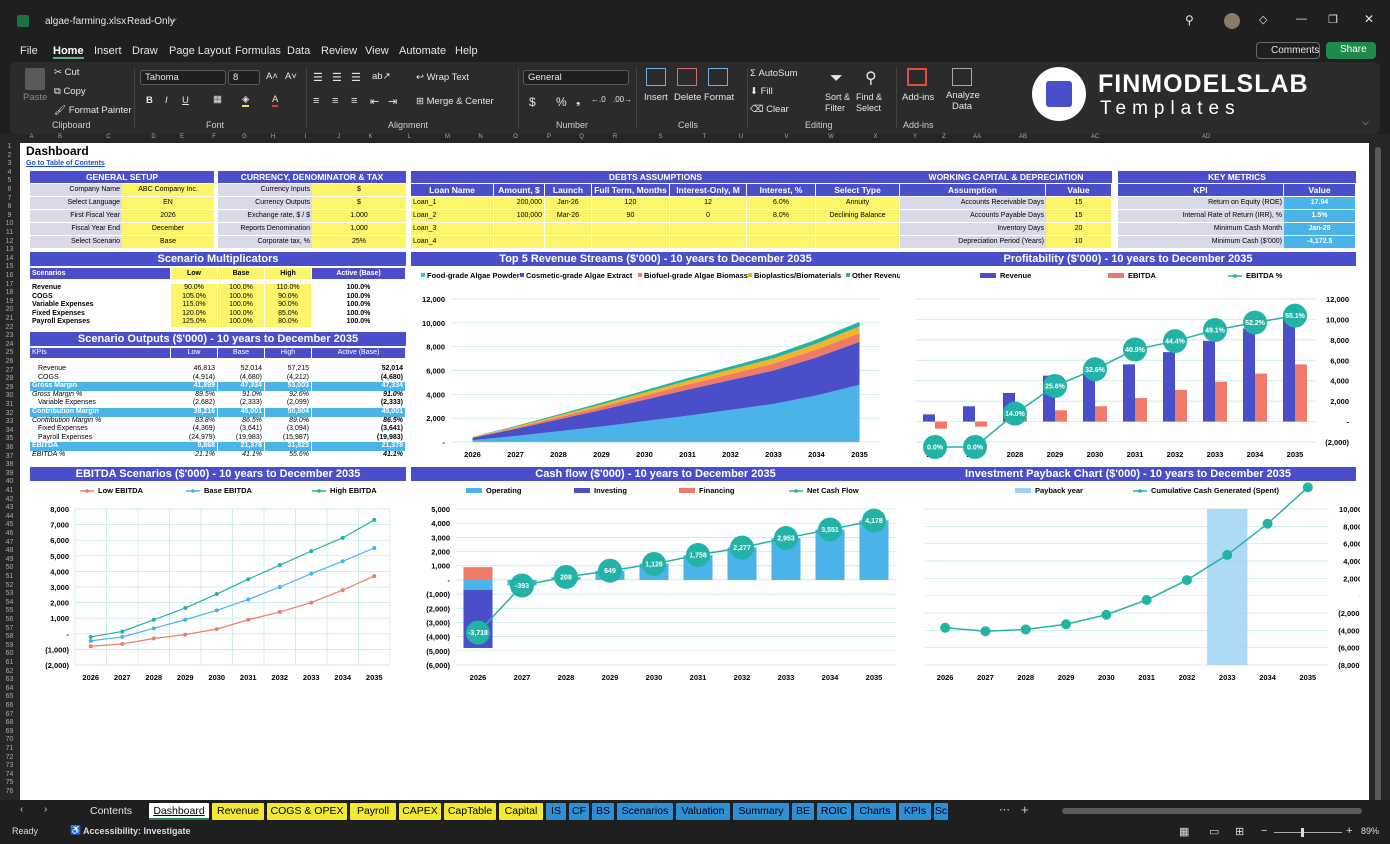 The height and width of the screenshot is (844, 1390). What do you see at coordinates (9, 705) in the screenshot?
I see `row-number: 66` at bounding box center [9, 705].